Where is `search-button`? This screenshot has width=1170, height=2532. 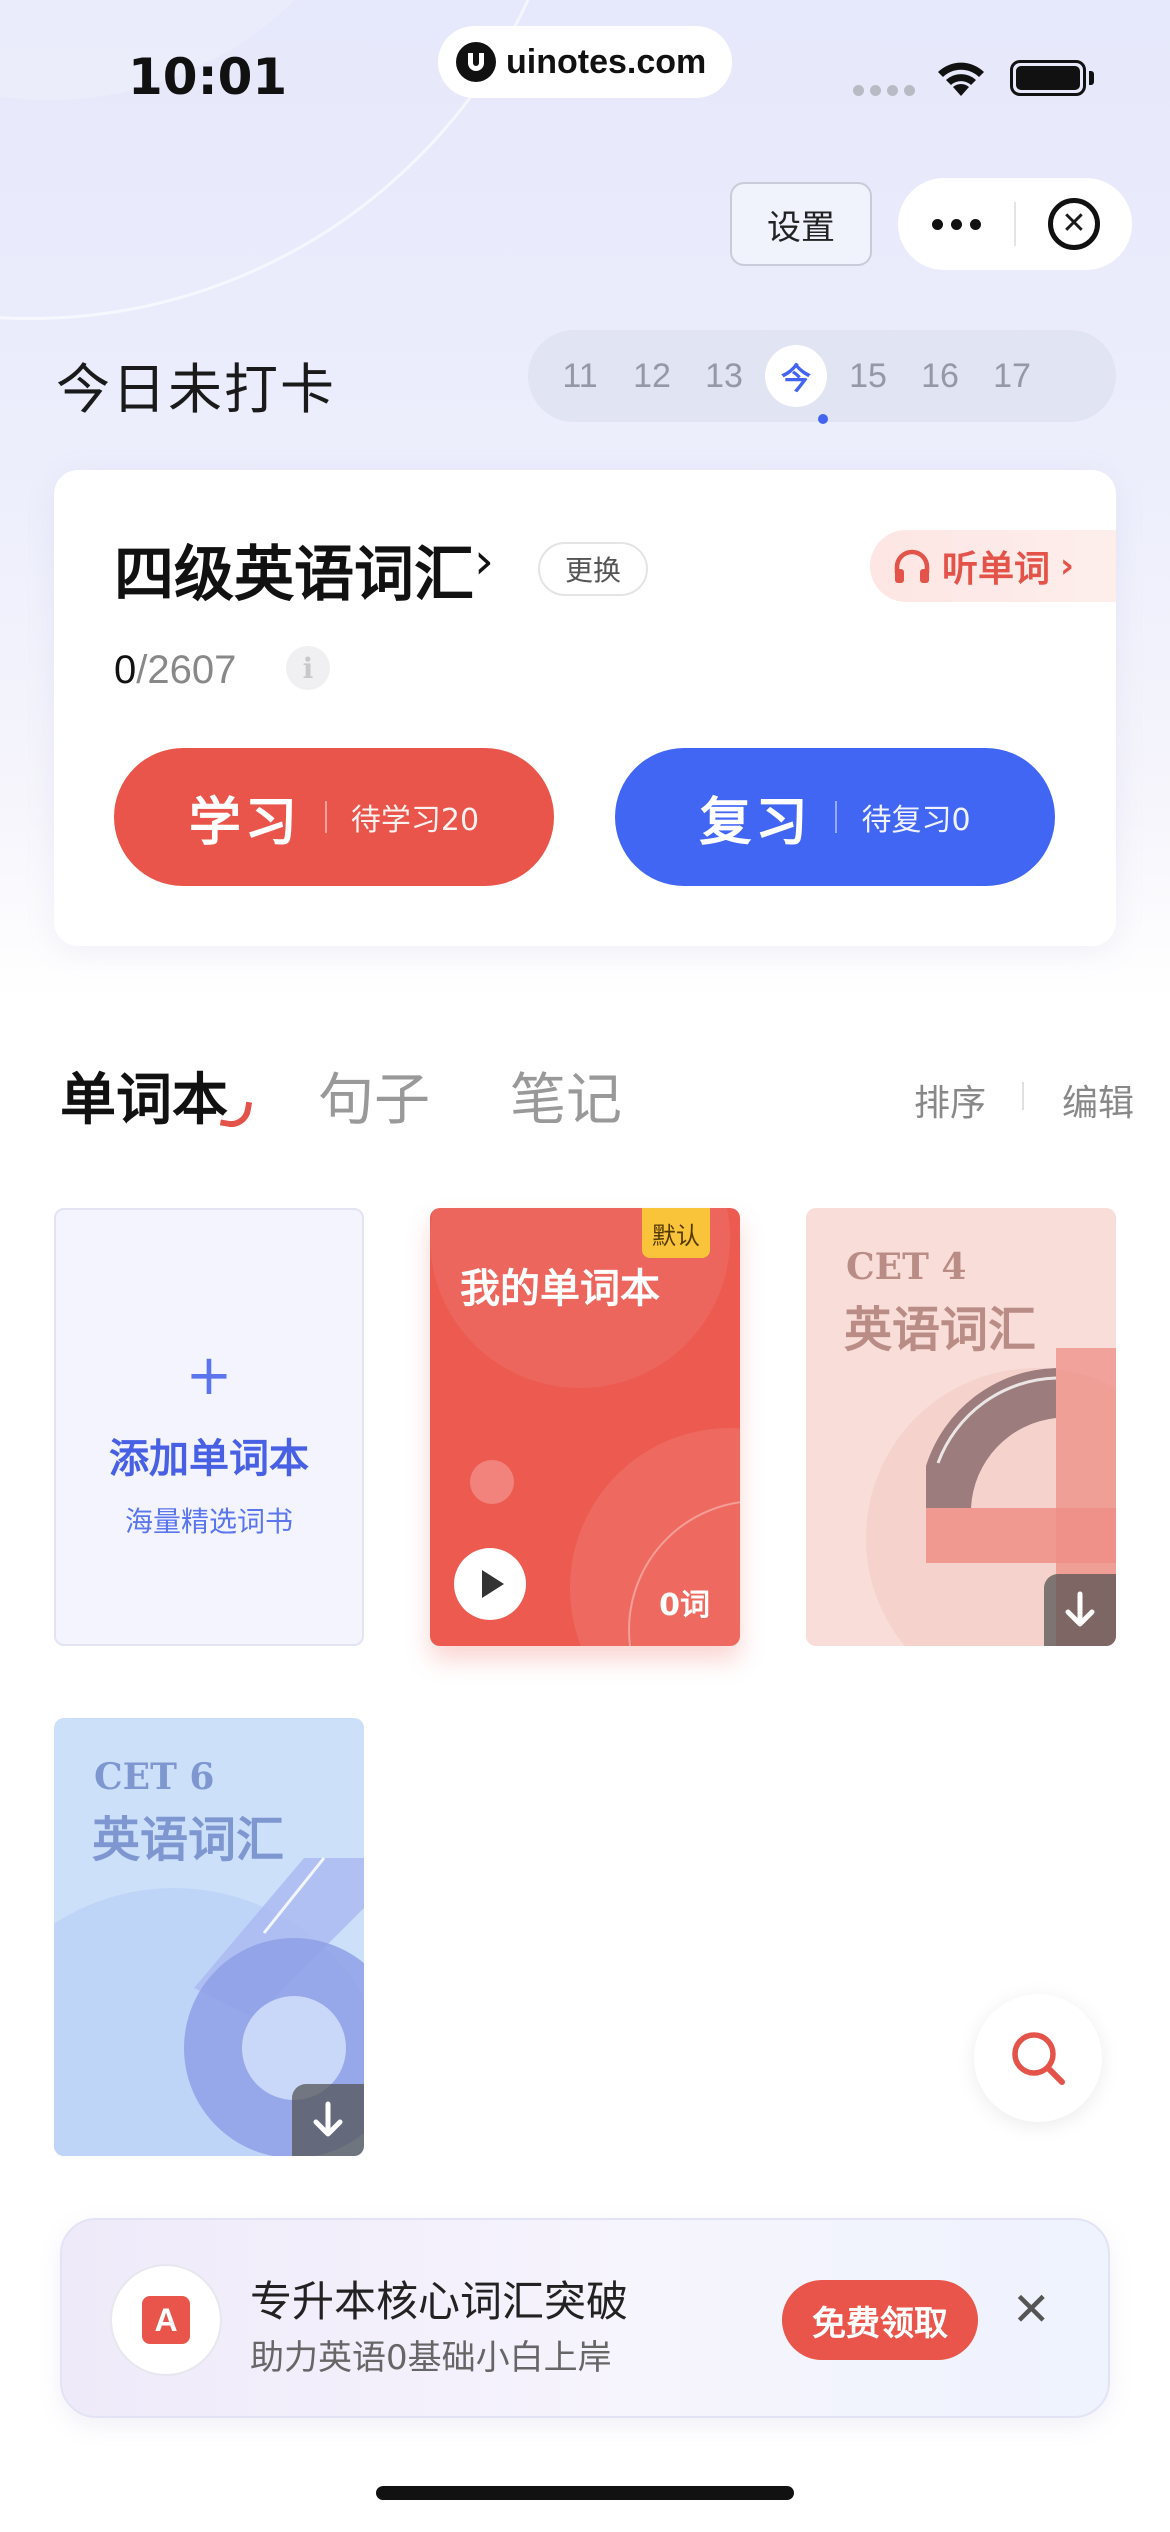 search-button is located at coordinates (1038, 2058).